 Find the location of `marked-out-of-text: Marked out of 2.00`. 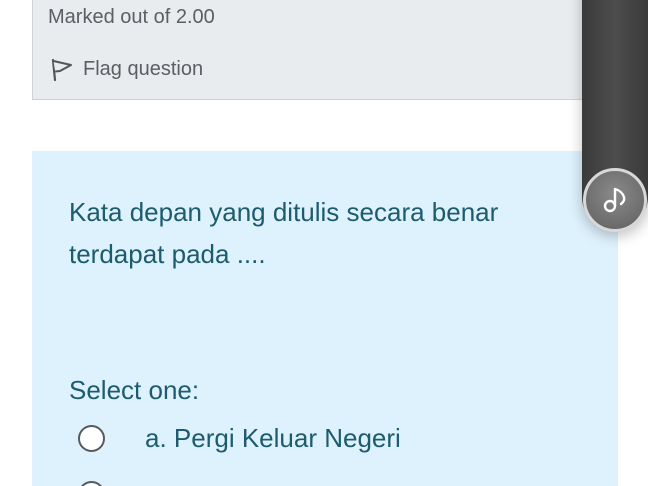

marked-out-of-text: Marked out of 2.00 is located at coordinates (131, 17).